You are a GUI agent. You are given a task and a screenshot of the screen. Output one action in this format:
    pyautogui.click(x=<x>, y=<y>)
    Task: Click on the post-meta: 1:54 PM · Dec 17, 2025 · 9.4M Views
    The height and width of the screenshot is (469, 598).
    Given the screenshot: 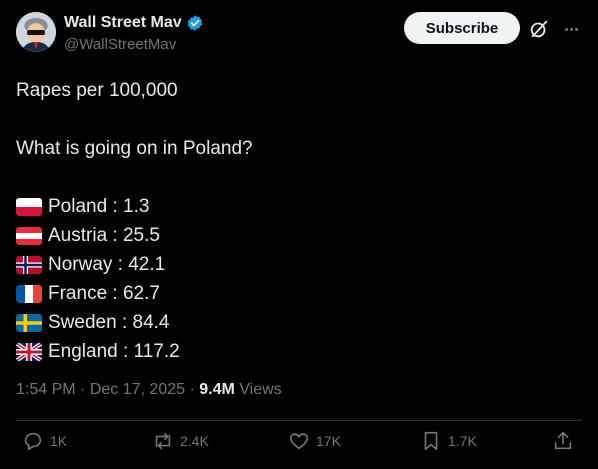 What is the action you would take?
    pyautogui.click(x=149, y=390)
    